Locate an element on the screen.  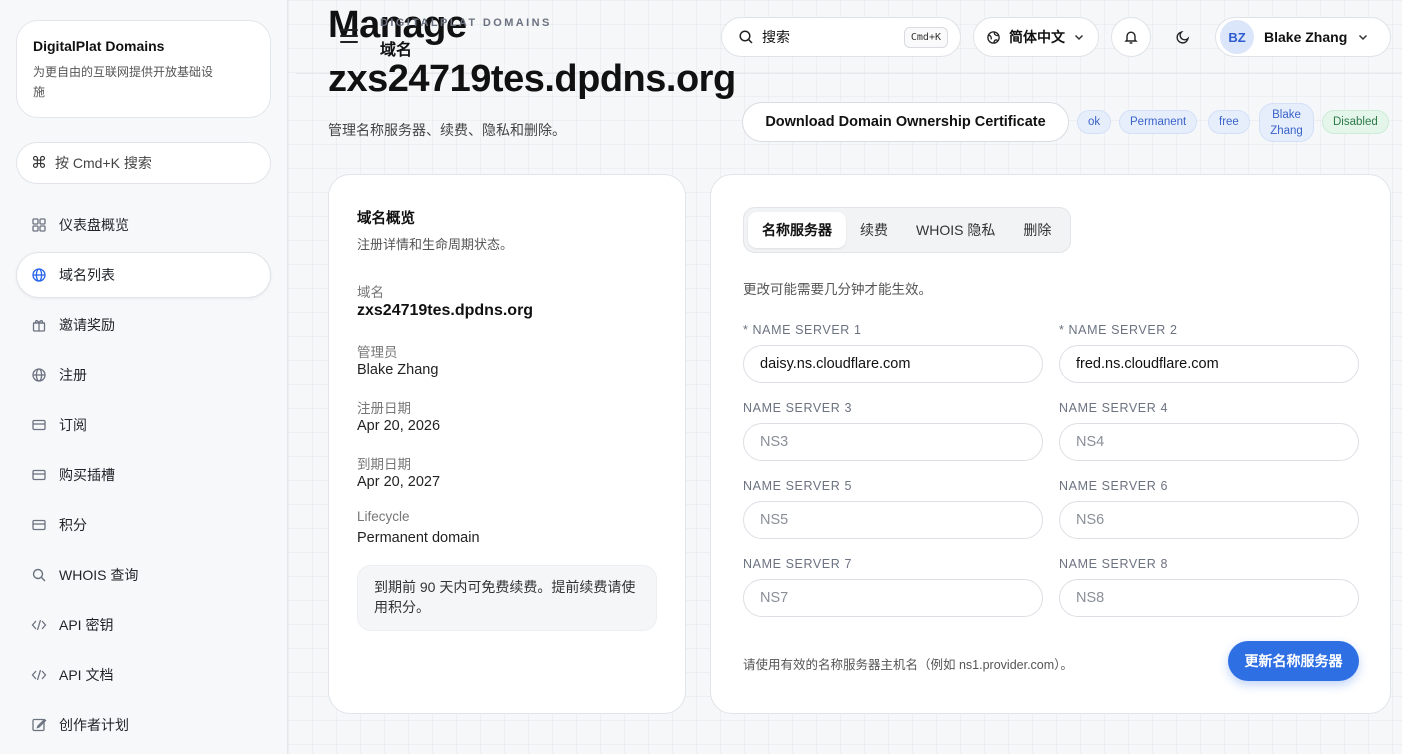
brand-subtitle: 为更自由的互联网提供开放基础设施 is located at coordinates (123, 82).